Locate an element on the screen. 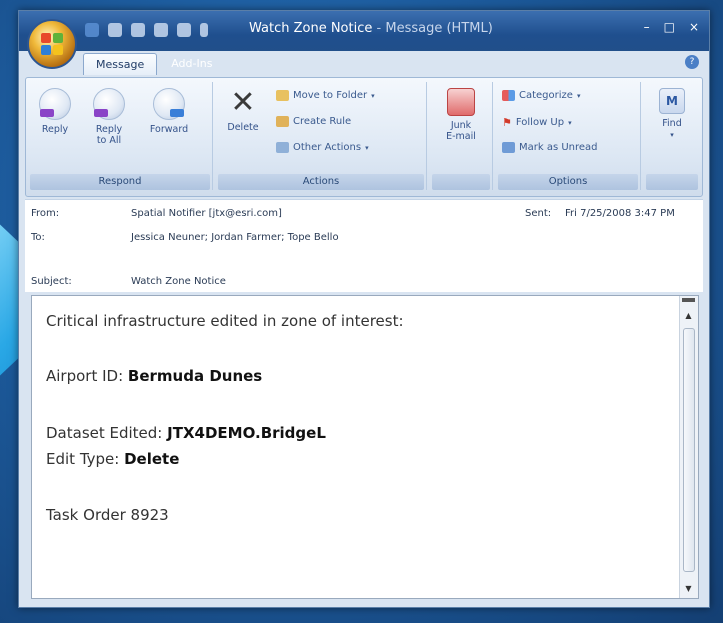 The image size is (723, 623). tab-message: Message is located at coordinates (120, 64).